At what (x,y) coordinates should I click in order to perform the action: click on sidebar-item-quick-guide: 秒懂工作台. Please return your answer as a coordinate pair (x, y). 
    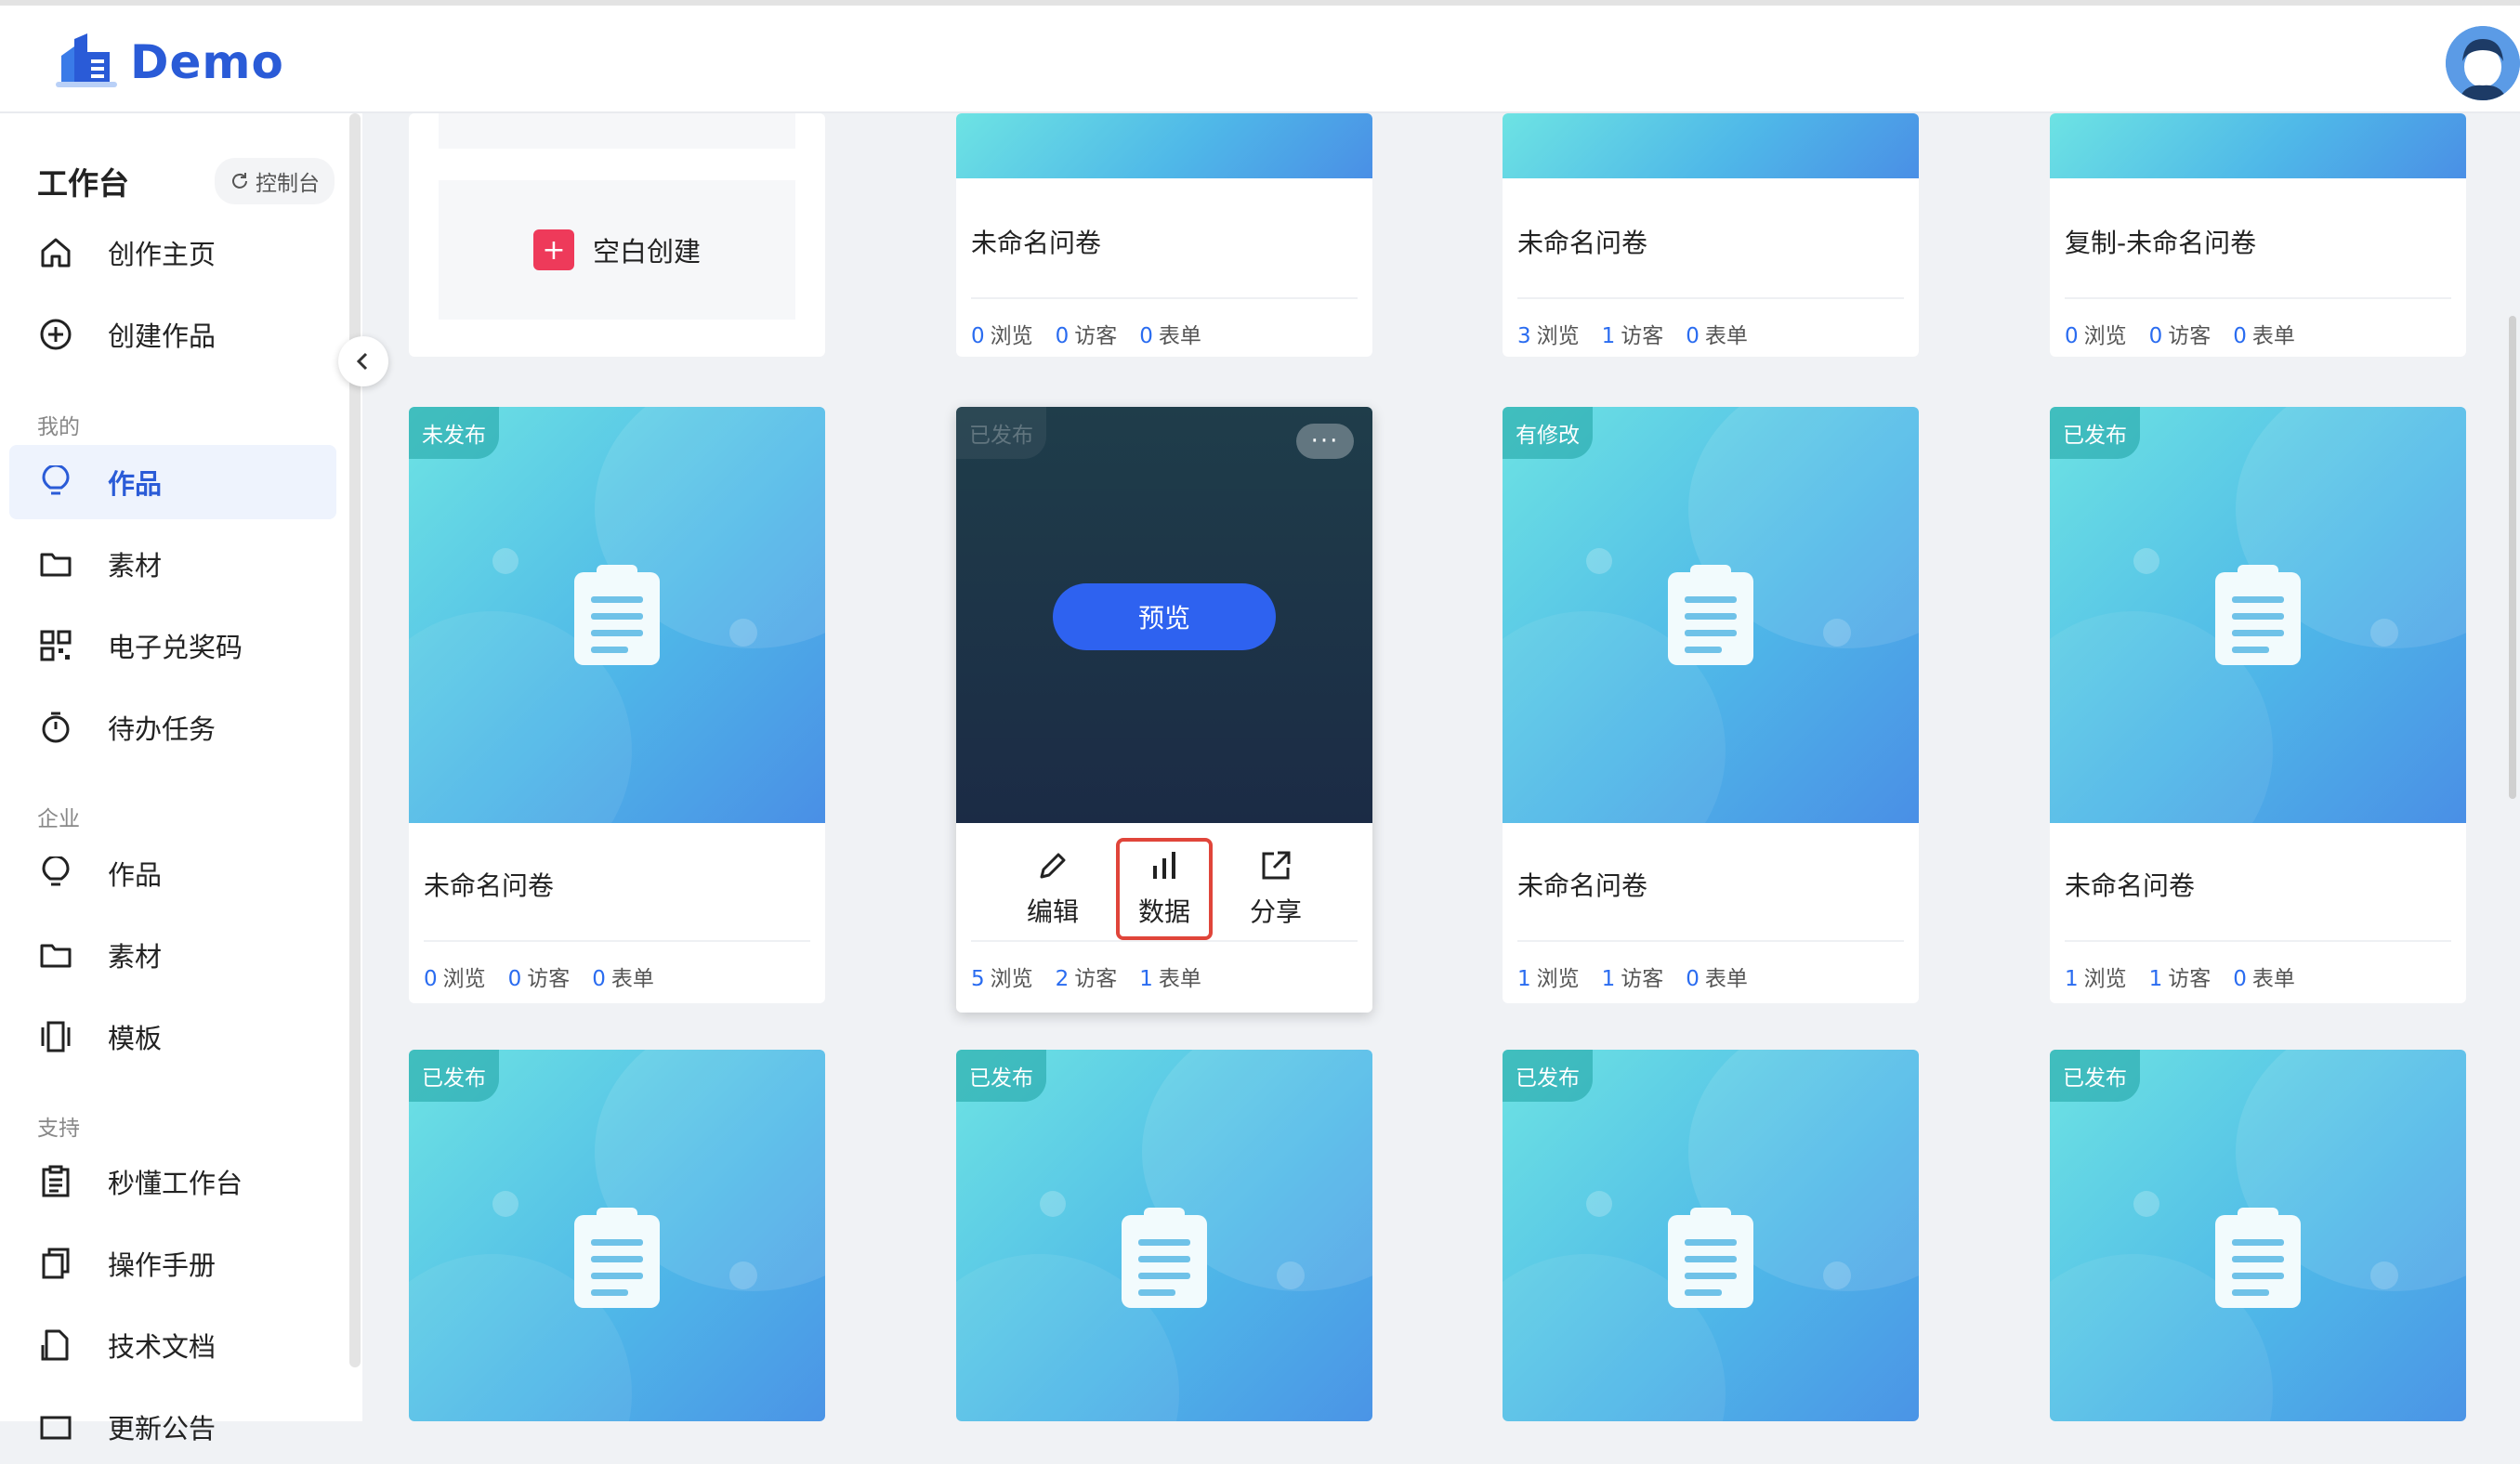
    Looking at the image, I should click on (172, 1182).